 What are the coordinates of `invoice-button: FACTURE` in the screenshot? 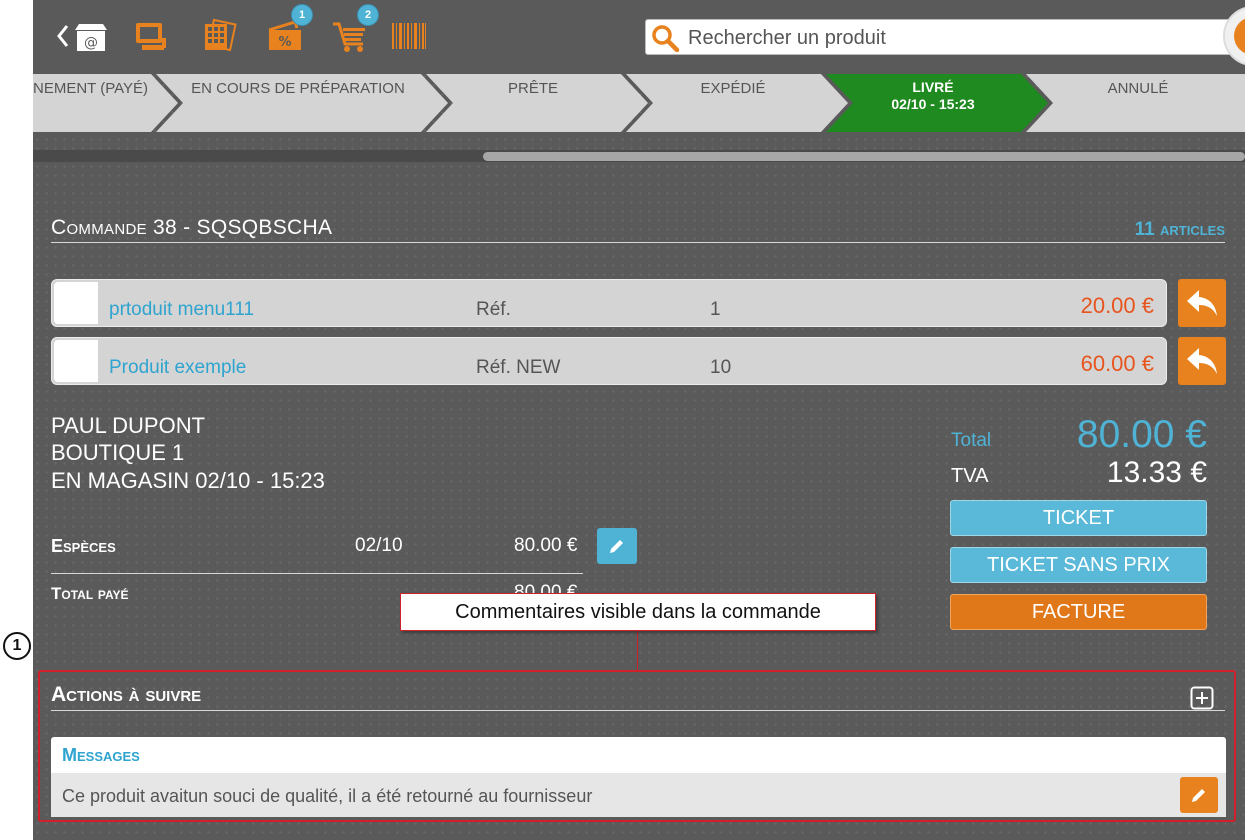 It's located at (1078, 612).